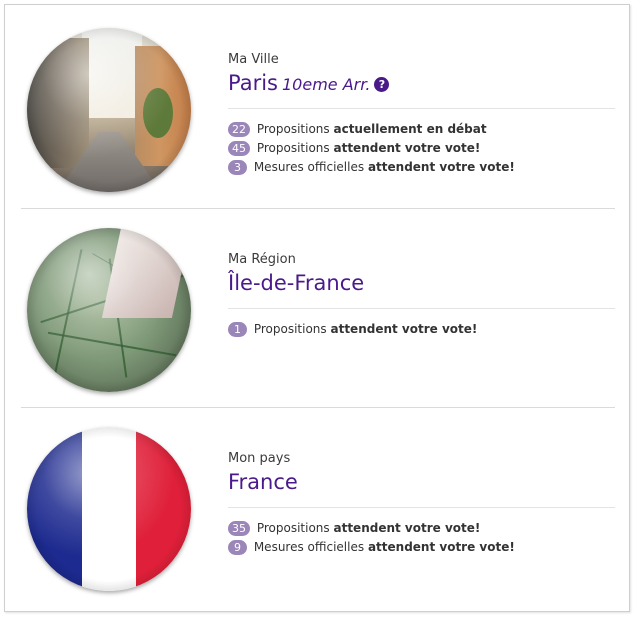 The height and width of the screenshot is (617, 634). I want to click on stat-row: 1 Propositions attendent votre vote!, so click(352, 329).